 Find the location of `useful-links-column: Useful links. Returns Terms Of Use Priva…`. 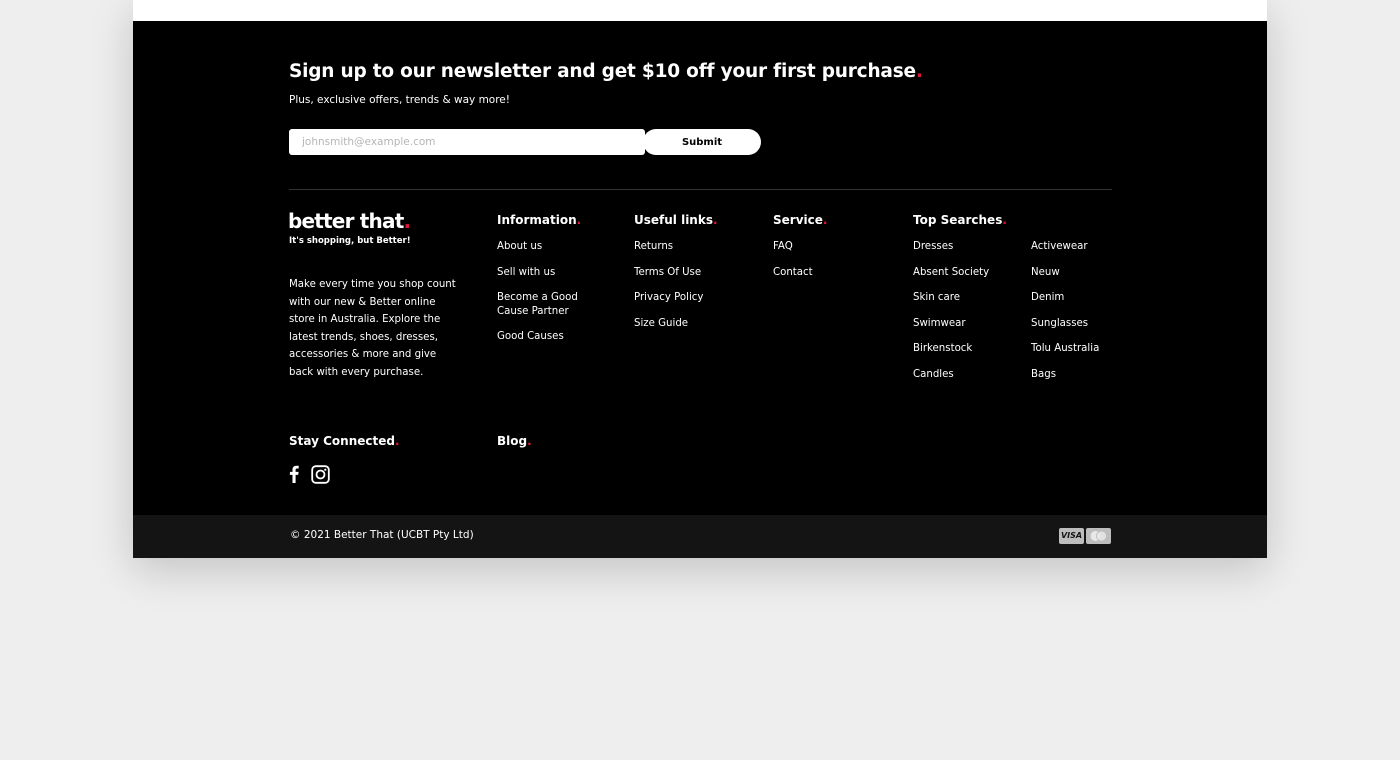

useful-links-column: Useful links. Returns Terms Of Use Priva… is located at coordinates (676, 277).